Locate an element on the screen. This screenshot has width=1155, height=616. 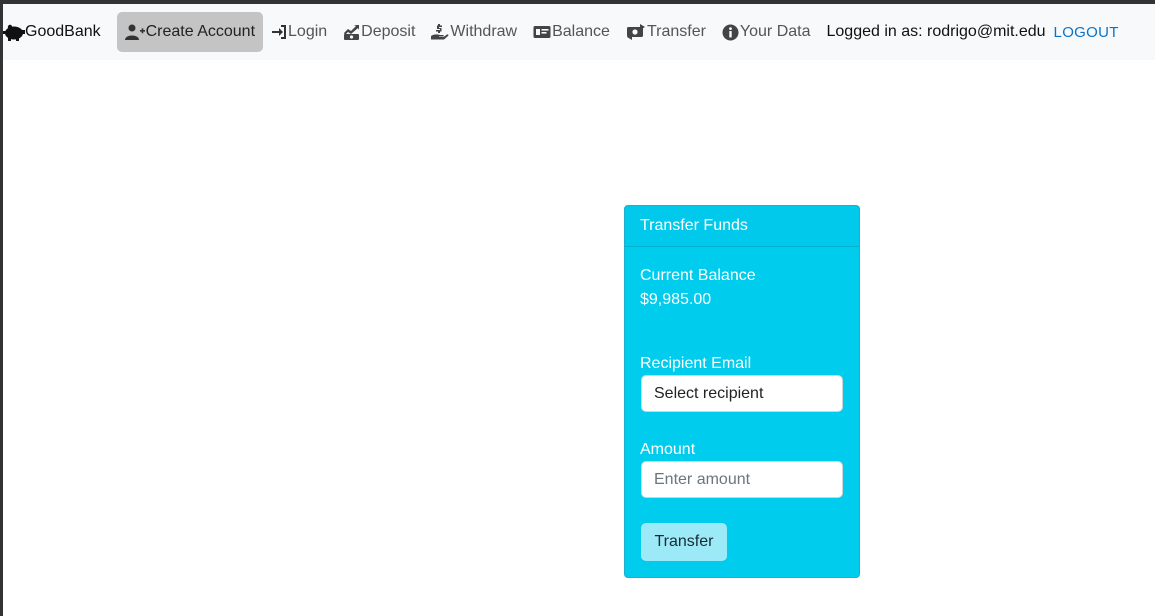
nav-deposit: Deposit is located at coordinates (379, 32).